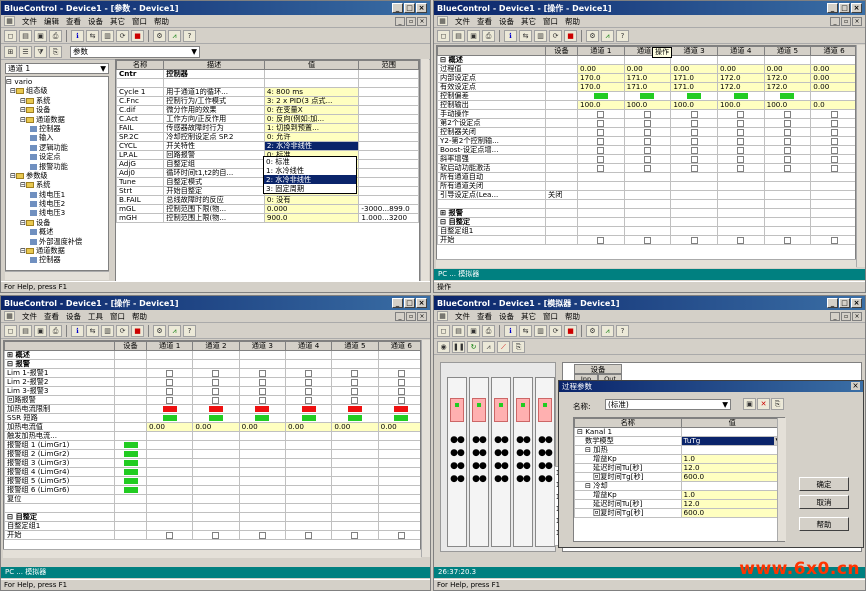  I want to click on column-header: 通道 6, so click(832, 51).